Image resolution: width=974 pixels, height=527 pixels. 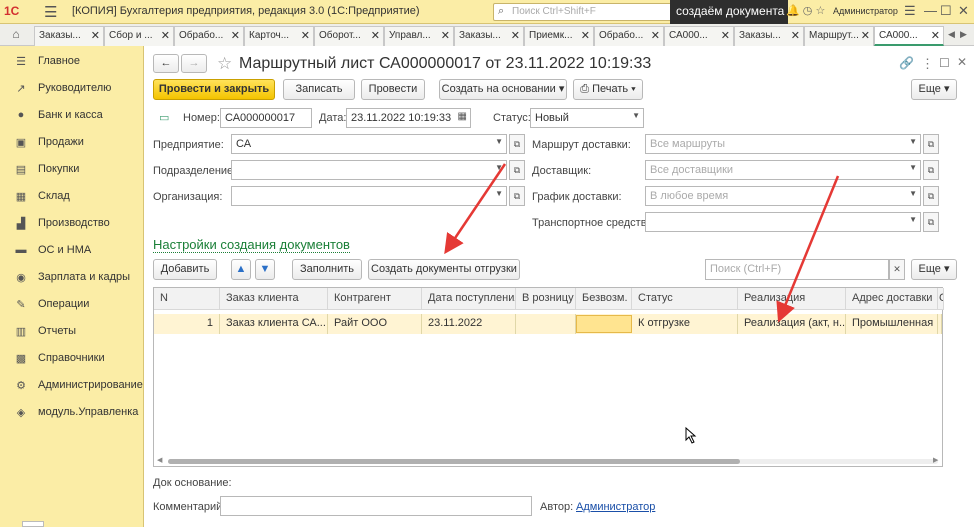 I want to click on route-field: Все маршруты ▼, so click(x=783, y=144).